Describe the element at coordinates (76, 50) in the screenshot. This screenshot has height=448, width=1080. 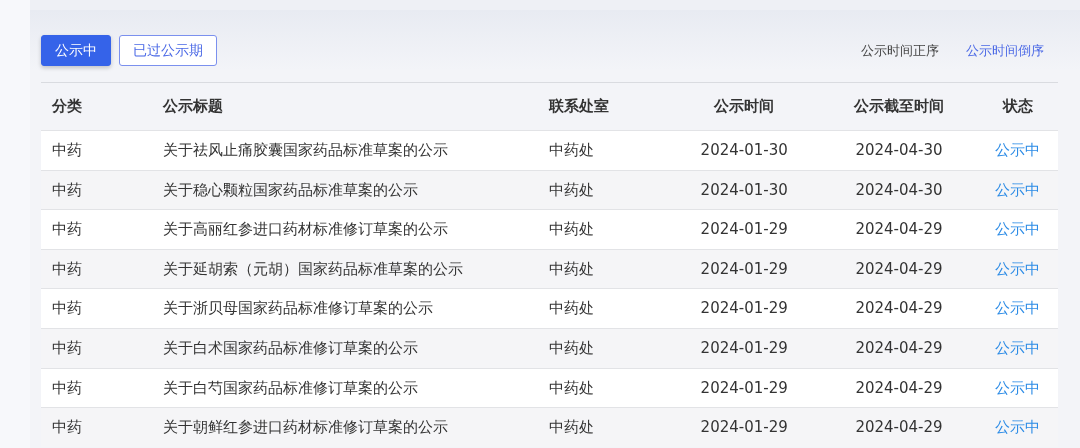
I see `tab-button: 公示中` at that location.